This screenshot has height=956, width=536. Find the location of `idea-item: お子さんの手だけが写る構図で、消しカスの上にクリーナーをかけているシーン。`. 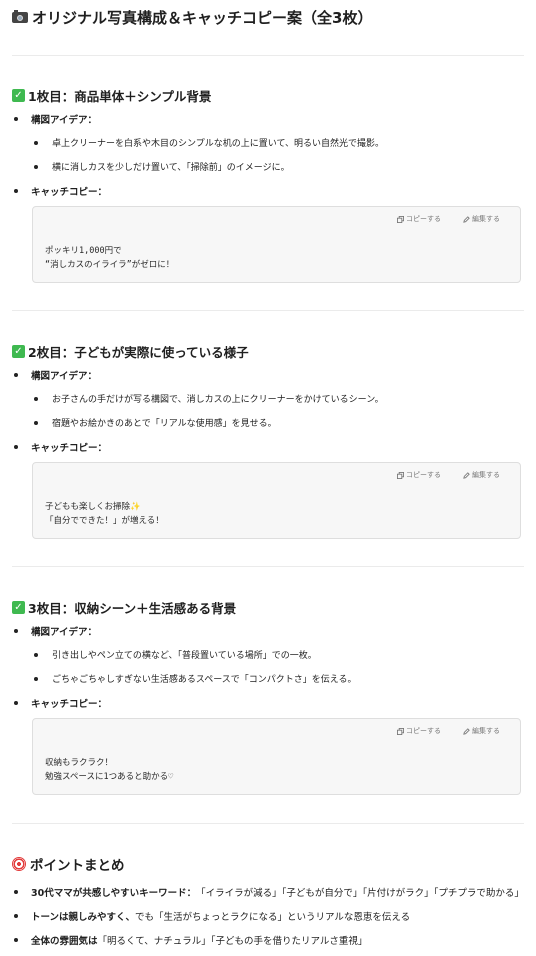

idea-item: お子さんの手だけが写る構図で、消しカスの上にクリーナーをかけているシーン。 is located at coordinates (209, 398).